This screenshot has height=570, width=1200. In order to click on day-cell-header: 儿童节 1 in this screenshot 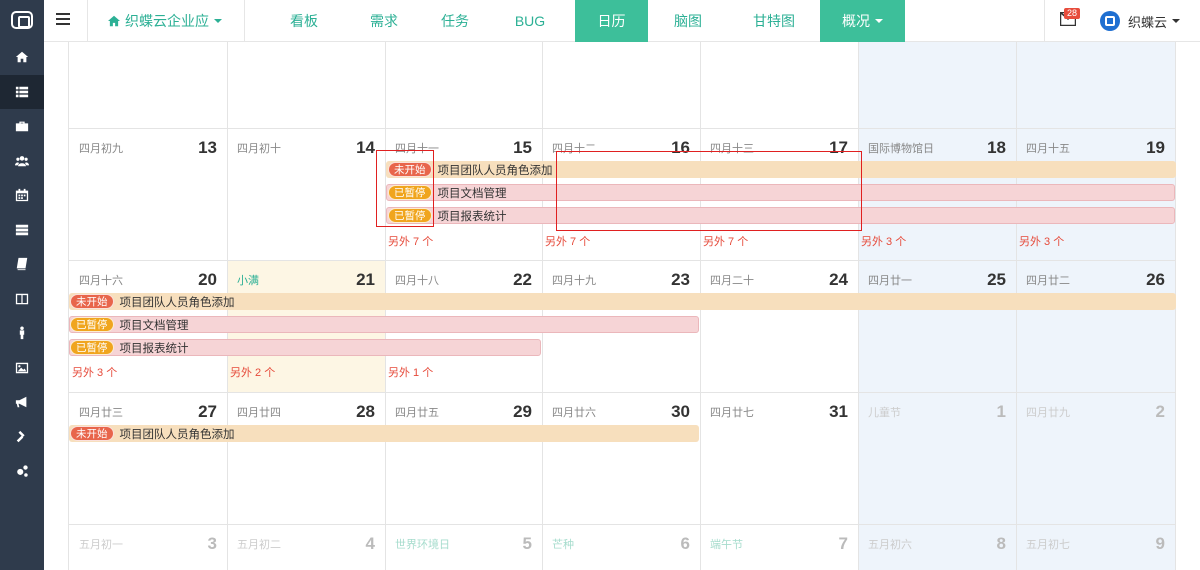, I will do `click(937, 412)`.